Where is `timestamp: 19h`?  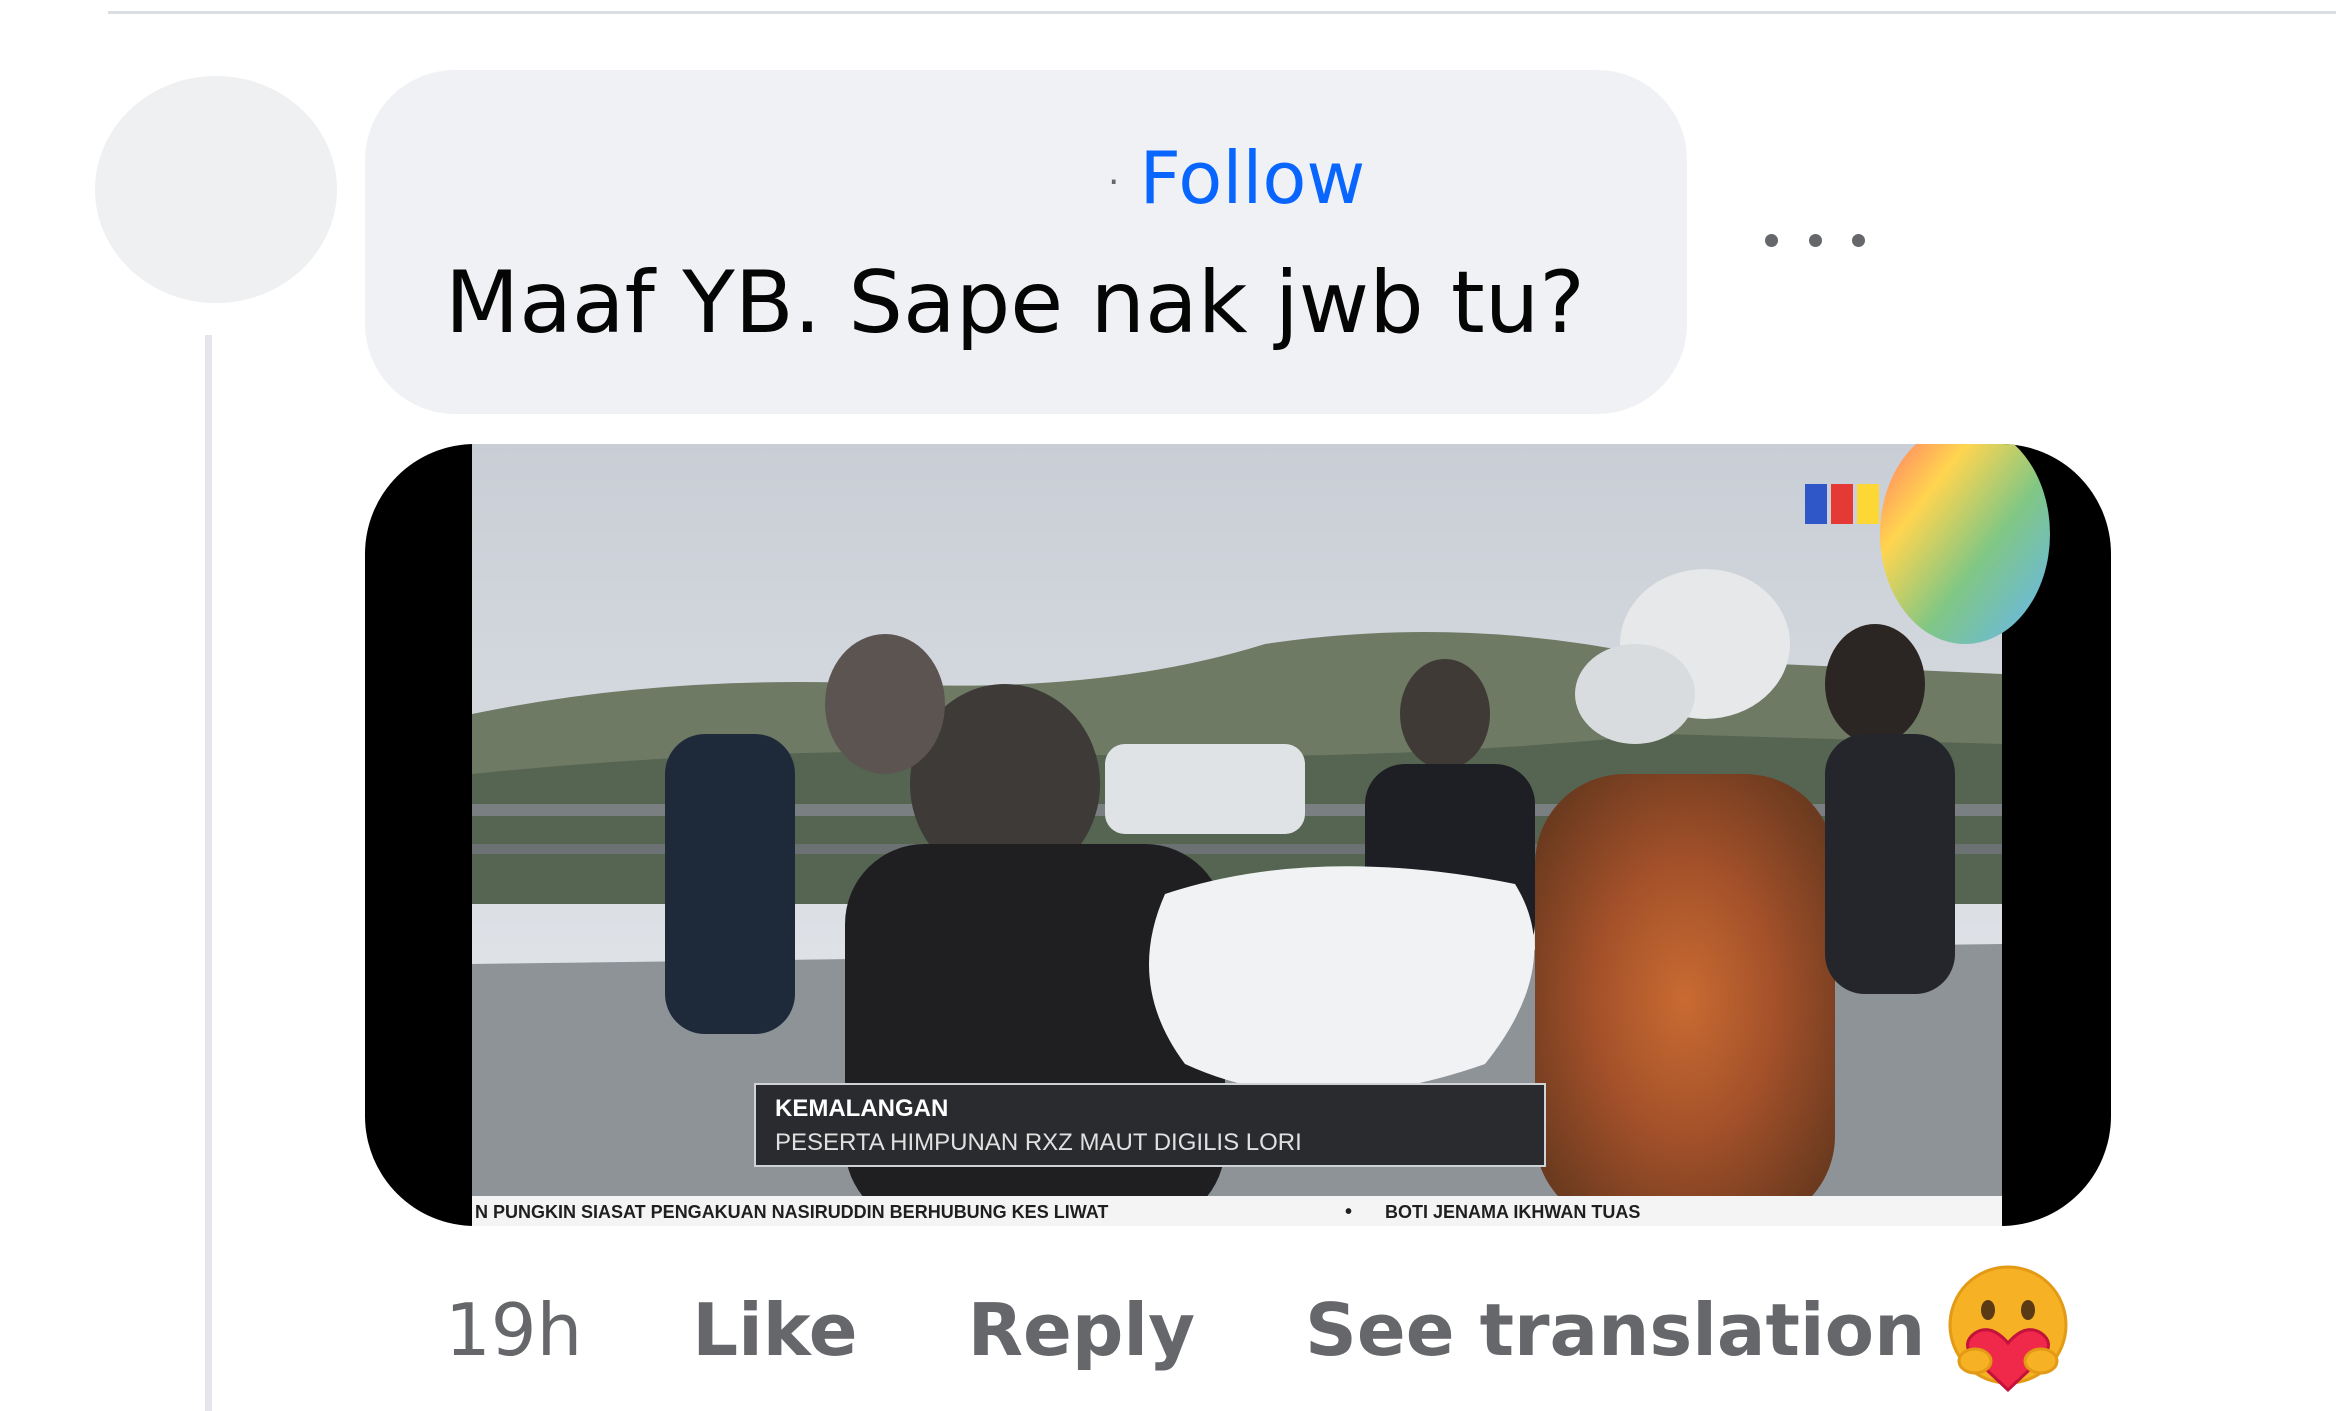
timestamp: 19h is located at coordinates (513, 1330).